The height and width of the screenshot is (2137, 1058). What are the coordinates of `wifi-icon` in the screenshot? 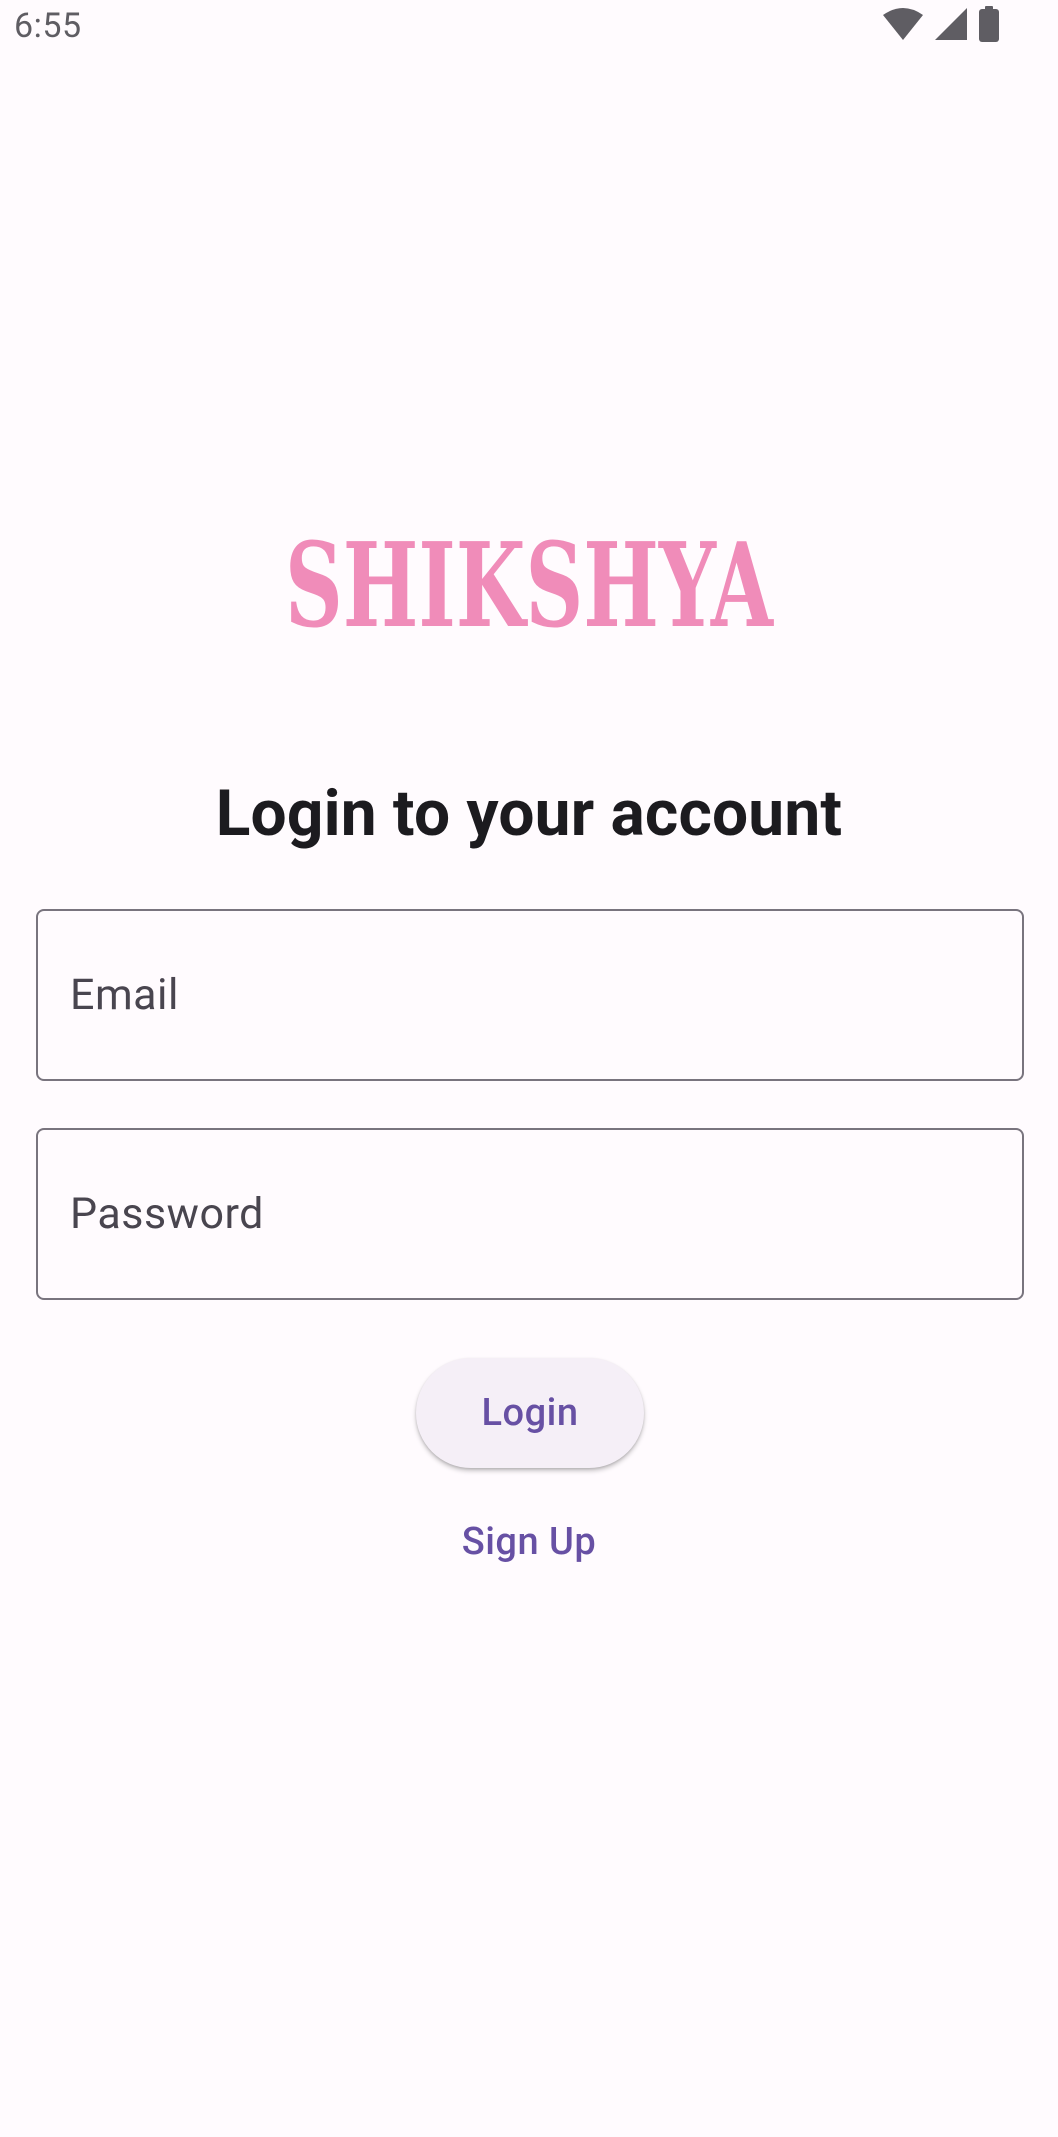 It's located at (903, 24).